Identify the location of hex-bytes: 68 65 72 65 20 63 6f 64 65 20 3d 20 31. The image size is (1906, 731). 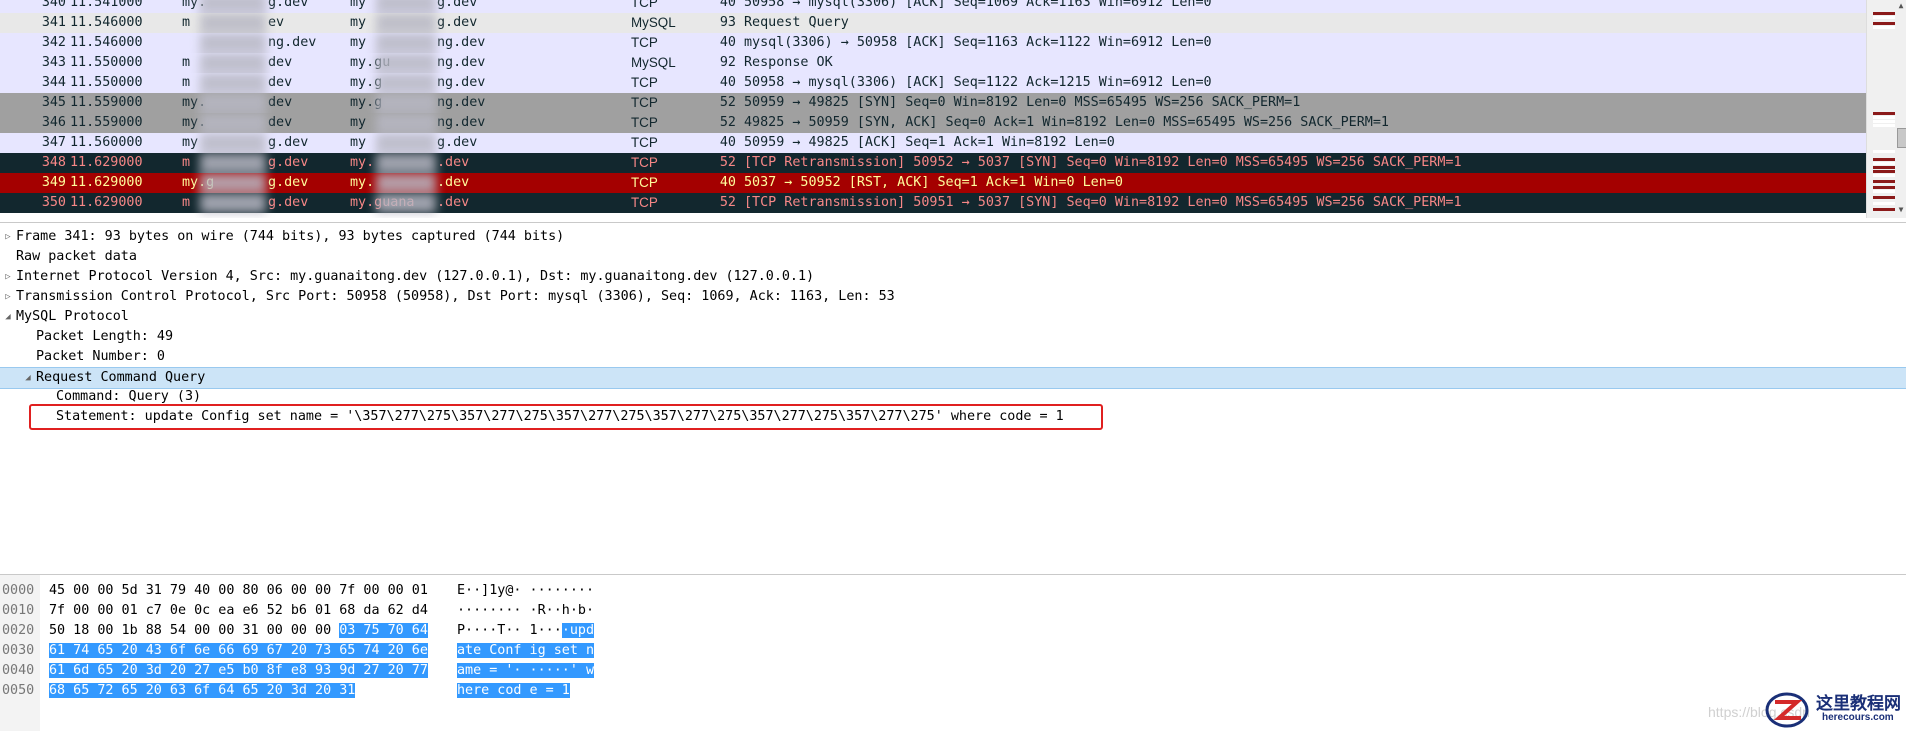
(202, 691).